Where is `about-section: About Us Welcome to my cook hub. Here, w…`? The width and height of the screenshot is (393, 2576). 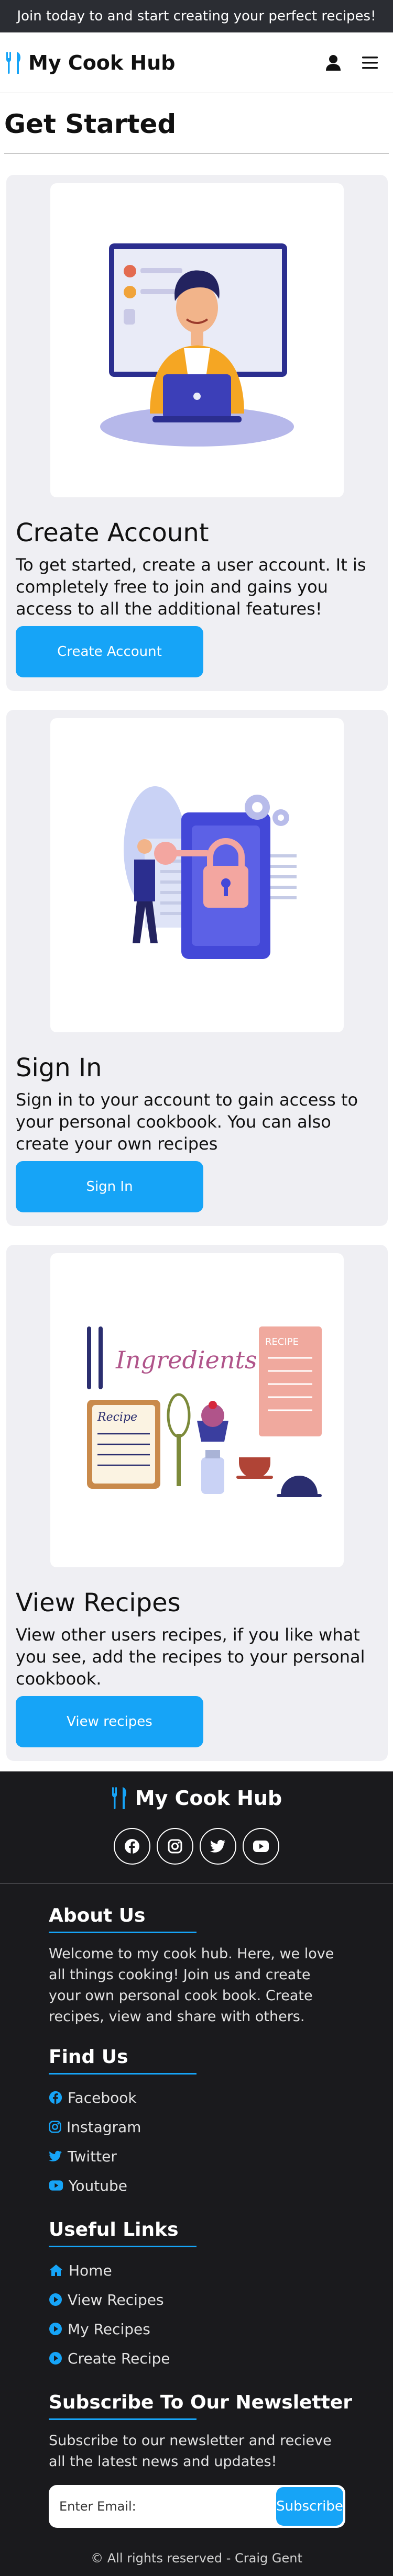 about-section: About Us Welcome to my cook hub. Here, w… is located at coordinates (221, 1966).